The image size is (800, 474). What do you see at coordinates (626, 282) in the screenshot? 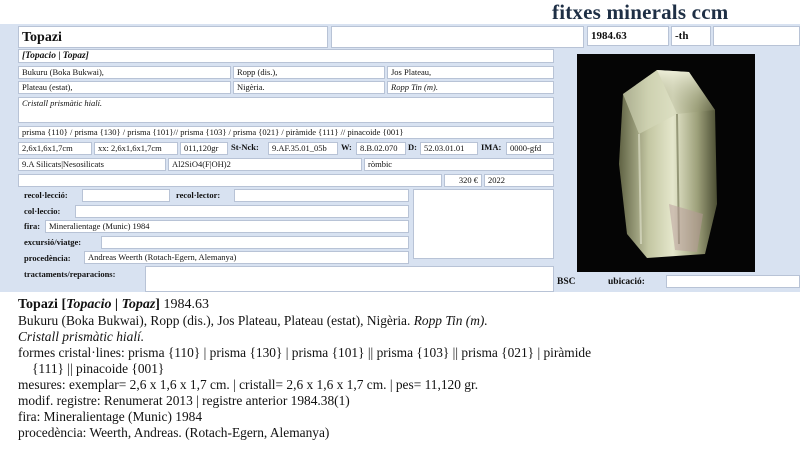
I see `ubicacio-label: ubicació:` at bounding box center [626, 282].